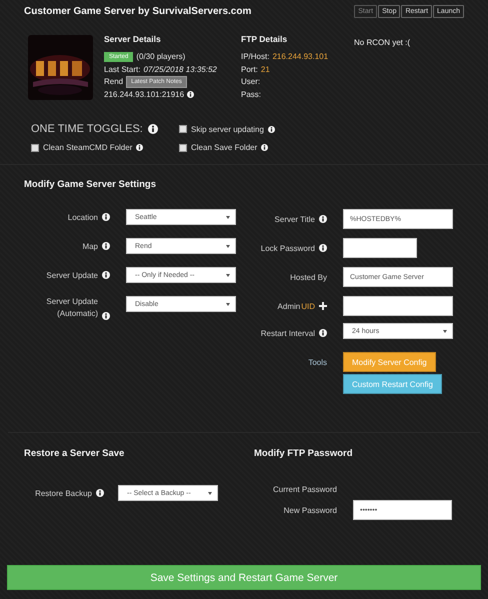 The height and width of the screenshot is (599, 488). Describe the element at coordinates (303, 453) in the screenshot. I see `section-heading: Modify FTP Password` at that location.